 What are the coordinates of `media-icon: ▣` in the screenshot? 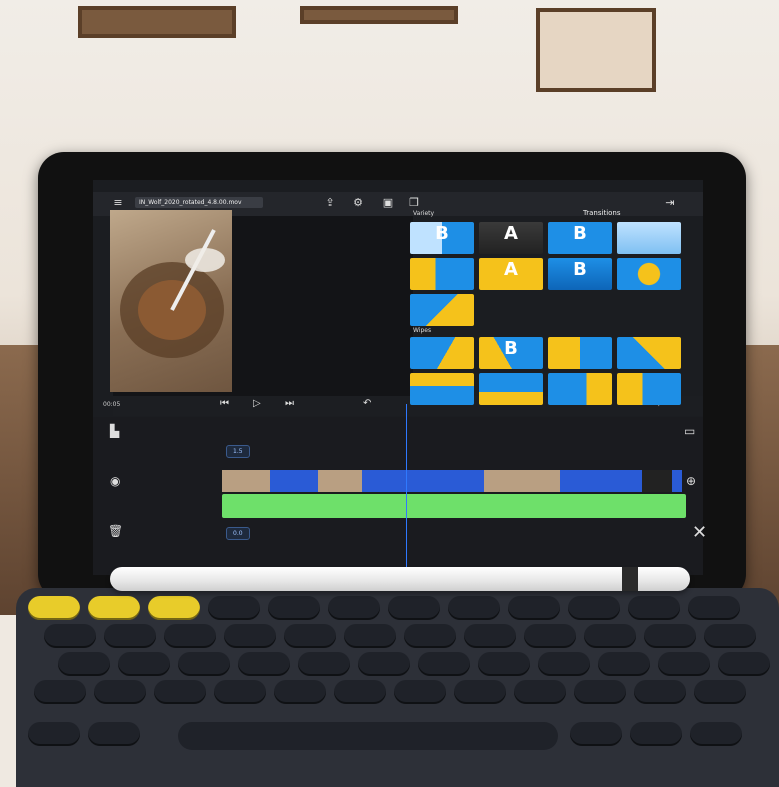 It's located at (388, 203).